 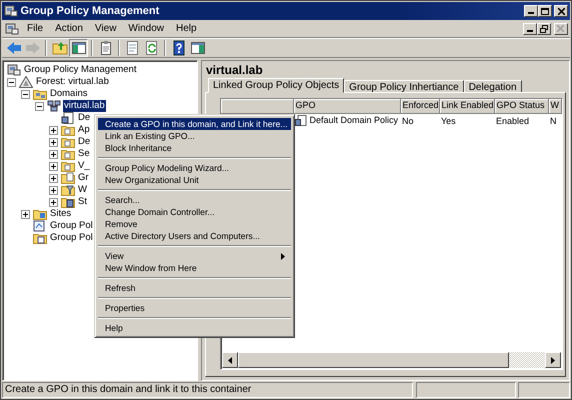 I want to click on menu-item: Properties, so click(x=194, y=308).